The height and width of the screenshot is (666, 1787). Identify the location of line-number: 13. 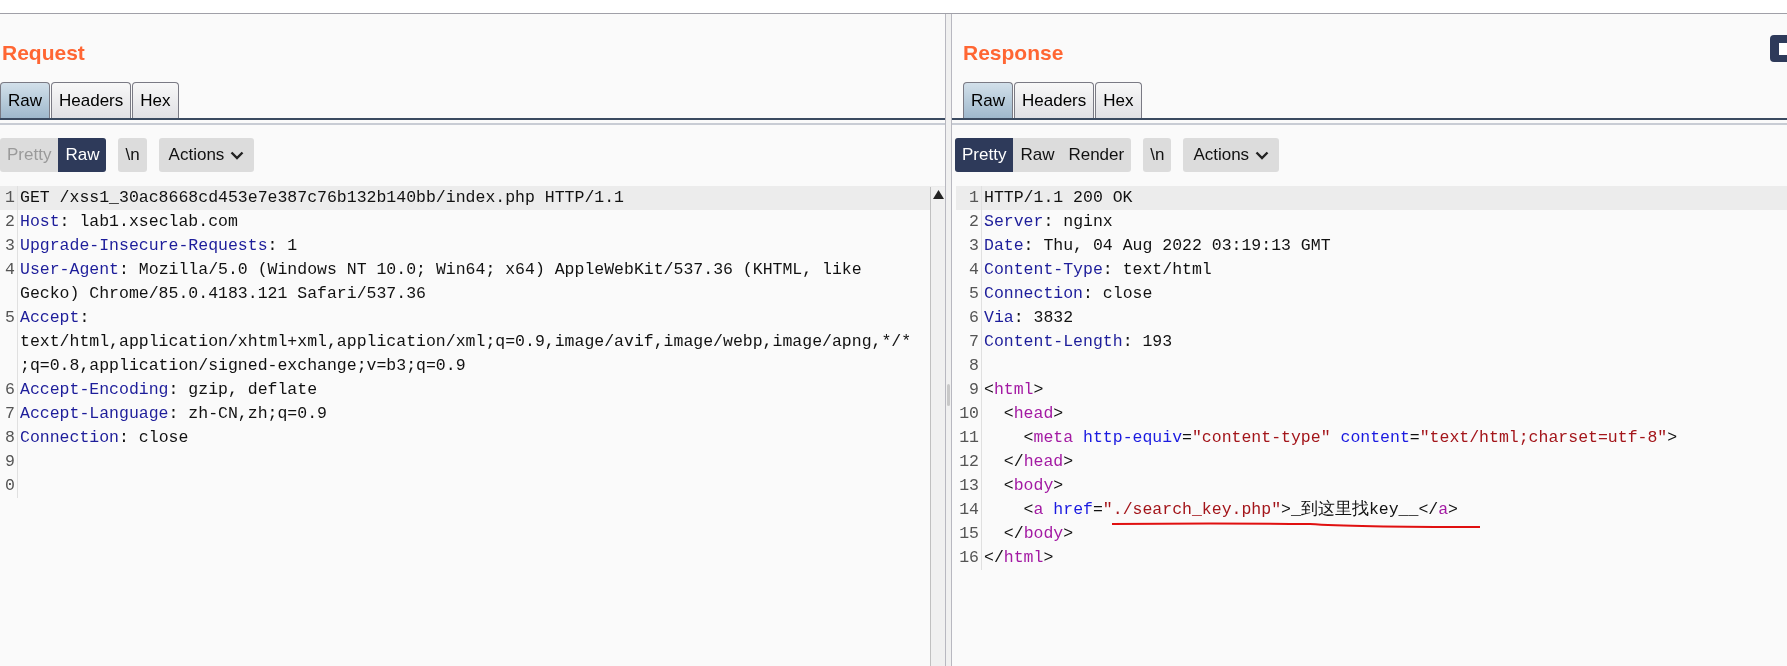
(969, 486).